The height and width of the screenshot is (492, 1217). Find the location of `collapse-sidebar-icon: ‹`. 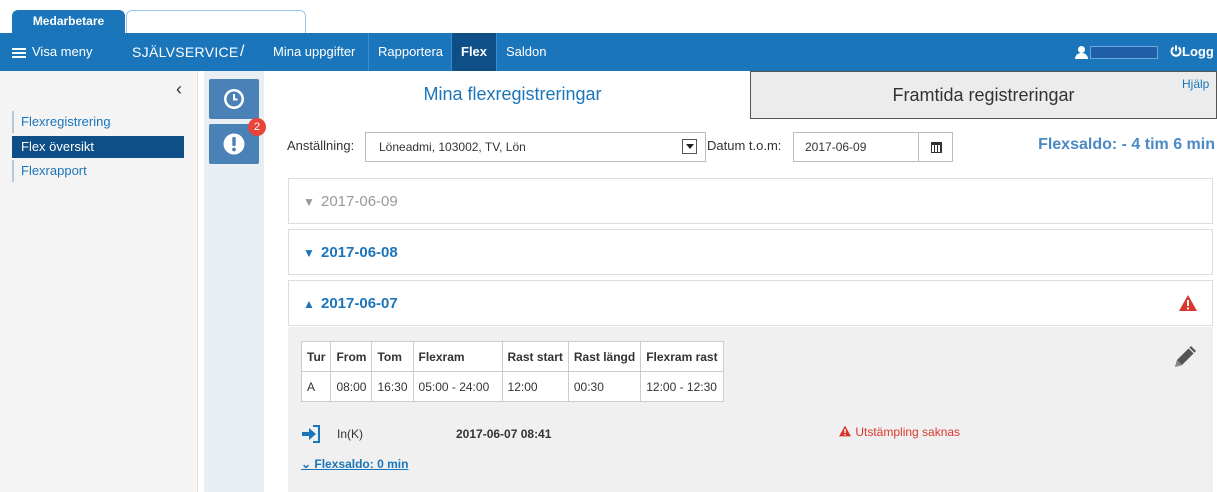

collapse-sidebar-icon: ‹ is located at coordinates (179, 89).